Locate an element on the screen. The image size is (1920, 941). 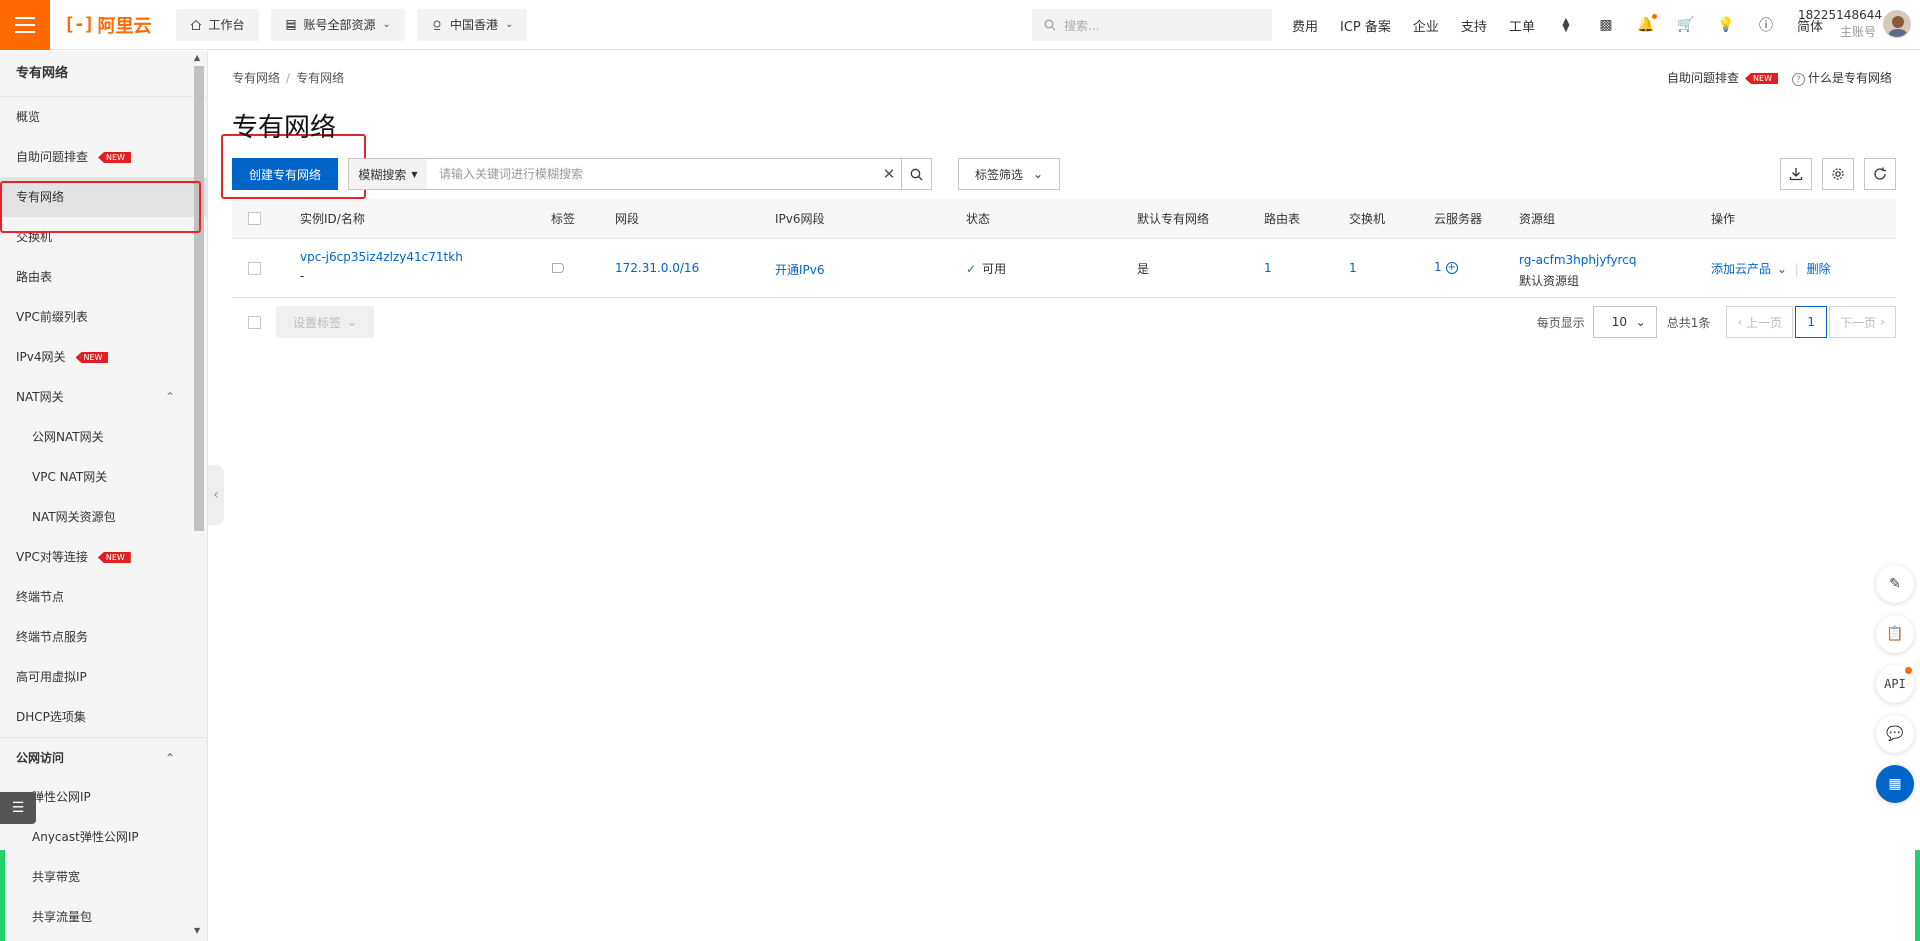
bell-icon: 🔔 is located at coordinates (1647, 24).